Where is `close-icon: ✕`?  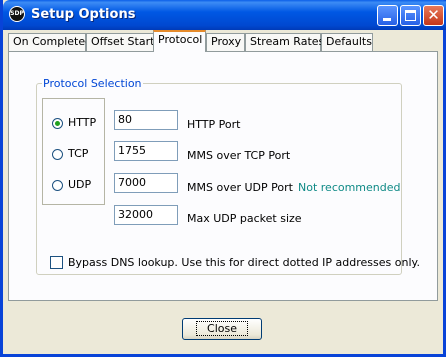 close-icon: ✕ is located at coordinates (433, 15).